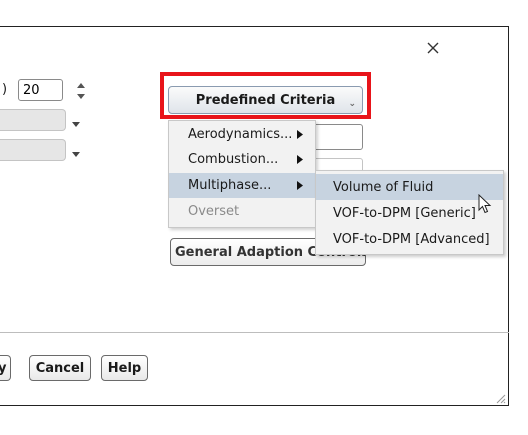 The width and height of the screenshot is (528, 435). I want to click on submenu-item-label: VOF-to-DPM [Generic], so click(404, 213).